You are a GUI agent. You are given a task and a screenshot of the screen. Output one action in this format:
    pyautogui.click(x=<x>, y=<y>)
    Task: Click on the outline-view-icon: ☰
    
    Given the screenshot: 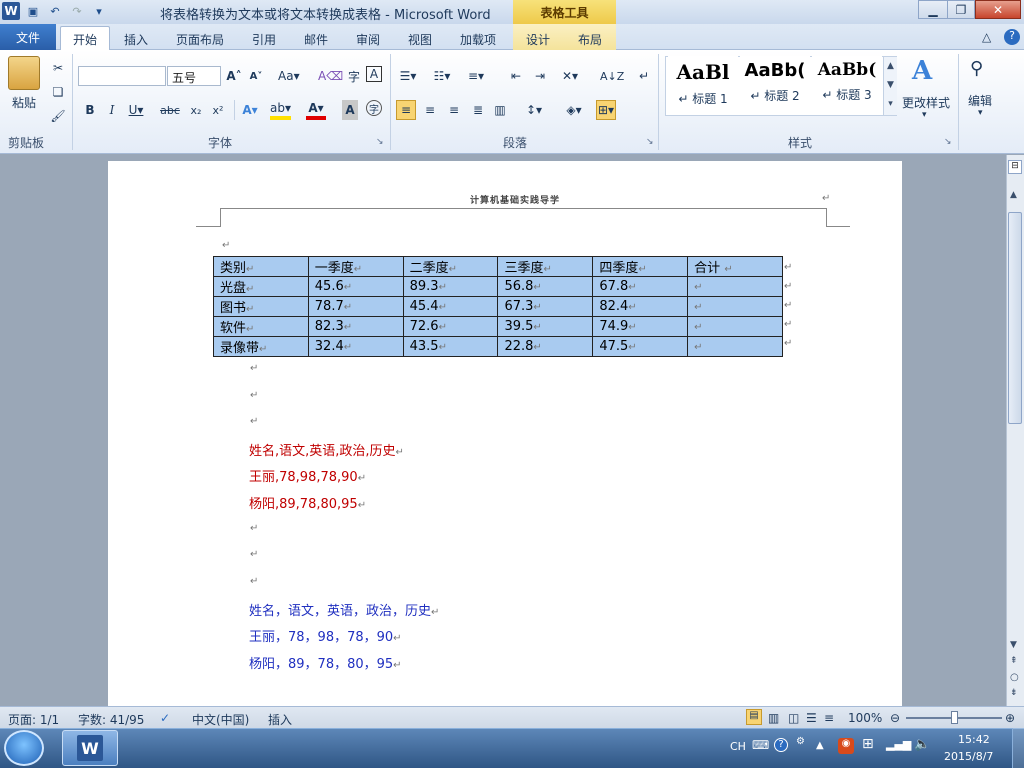 What is the action you would take?
    pyautogui.click(x=811, y=718)
    